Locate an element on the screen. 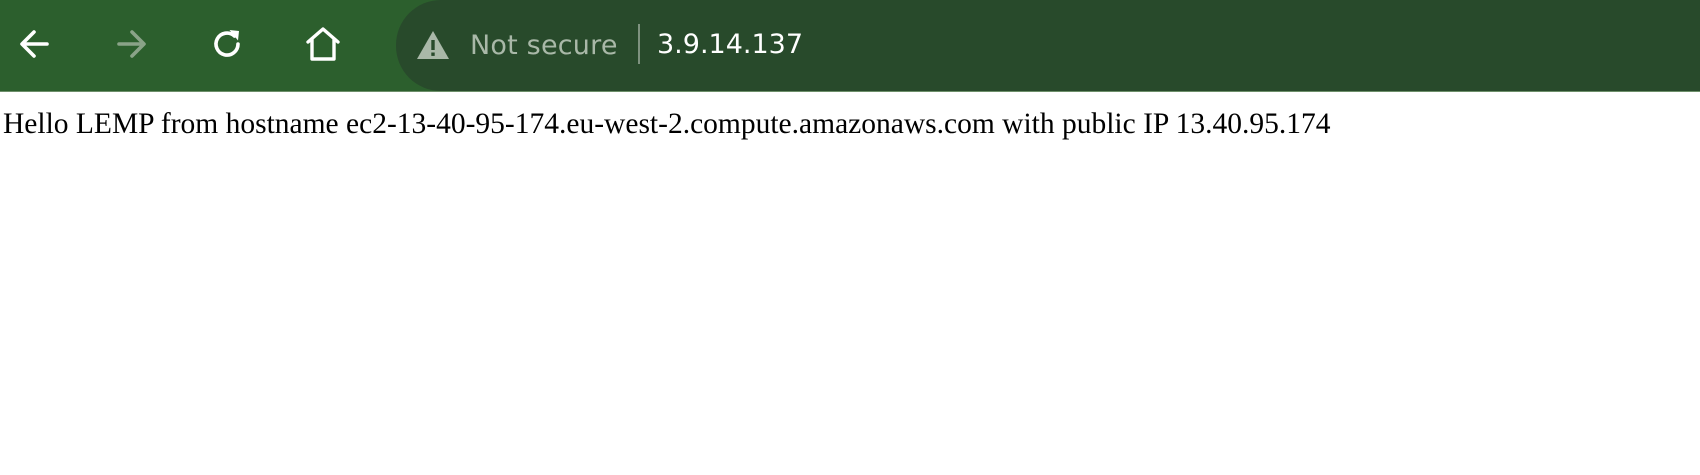  arrow-left-icon is located at coordinates (34, 44).